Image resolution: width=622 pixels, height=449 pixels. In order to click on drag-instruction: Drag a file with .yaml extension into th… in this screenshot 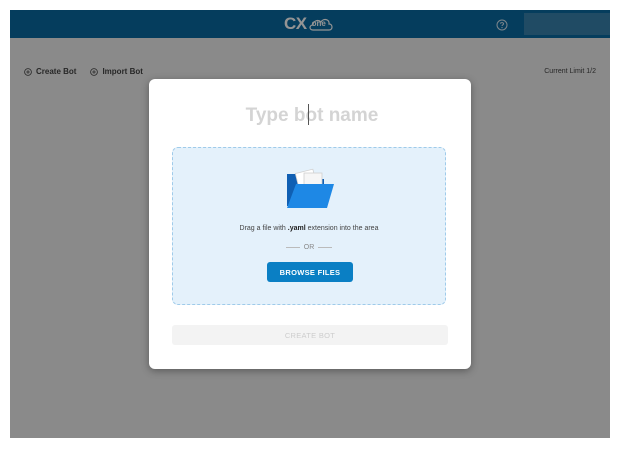, I will do `click(309, 228)`.